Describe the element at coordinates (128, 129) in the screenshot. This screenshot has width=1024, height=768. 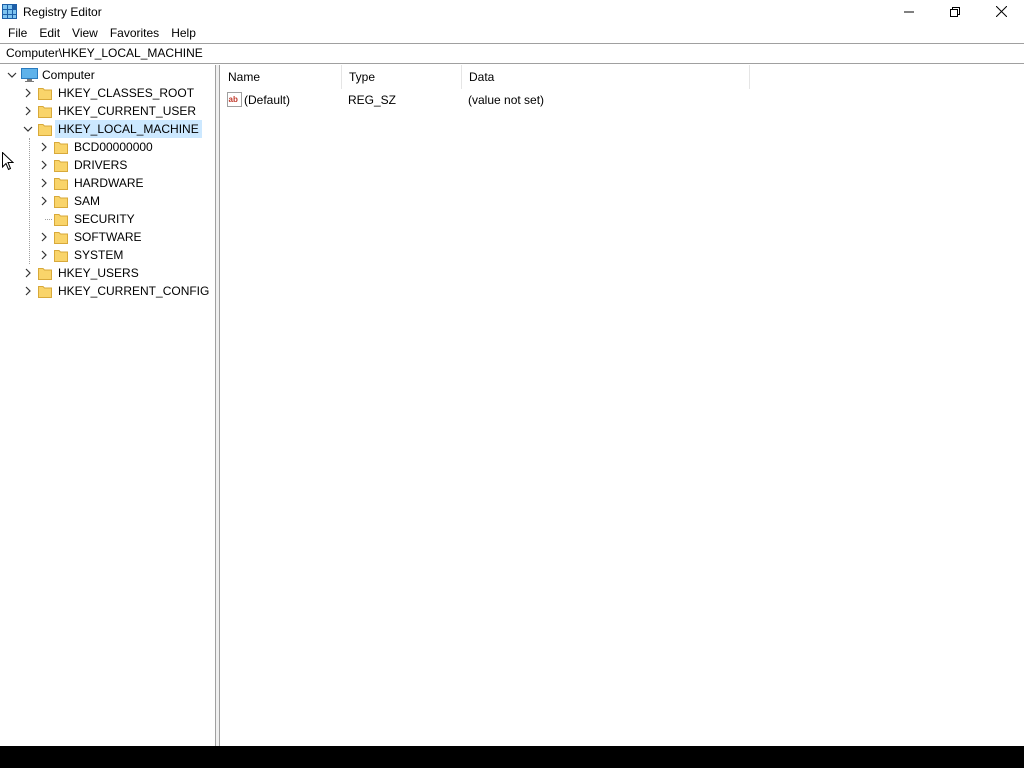
I see `tree-item-label: HKEY_LOCAL_MACHINE` at that location.